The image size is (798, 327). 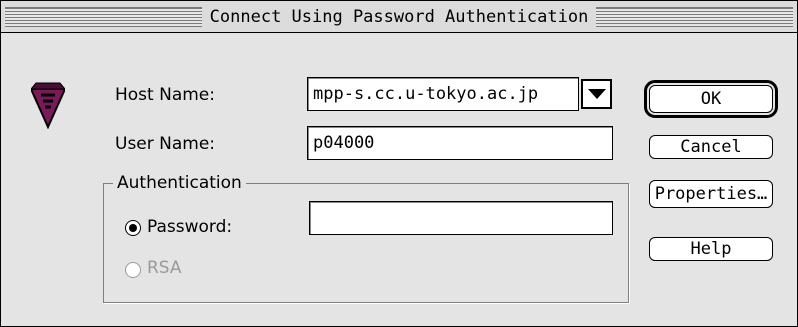 I want to click on authentication-group-label: Authentication, so click(x=179, y=183).